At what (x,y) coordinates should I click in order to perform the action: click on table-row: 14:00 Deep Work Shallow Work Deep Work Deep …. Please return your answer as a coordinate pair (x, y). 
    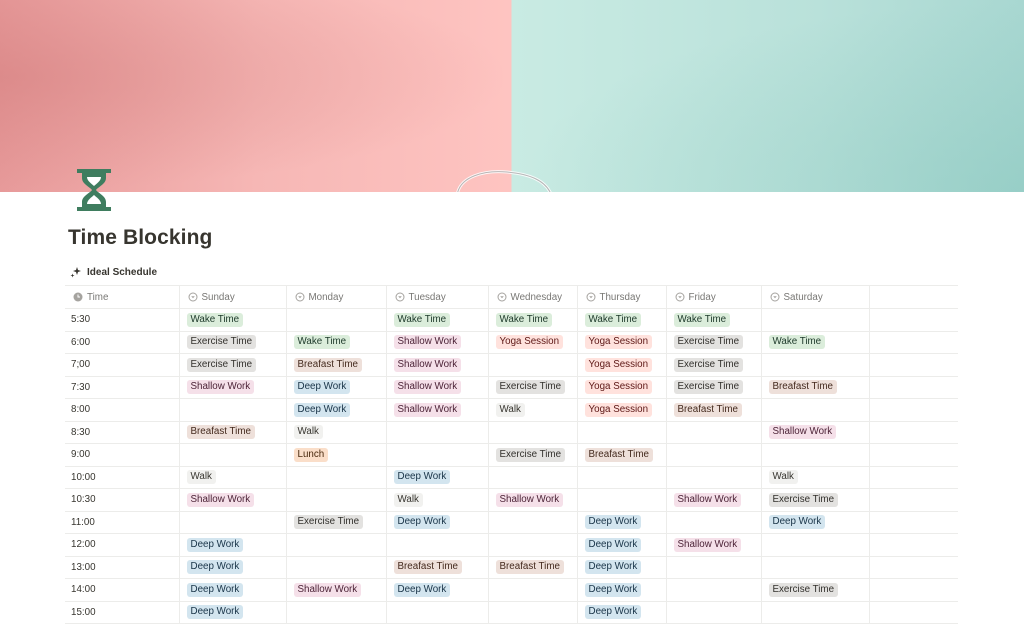
    Looking at the image, I should click on (511, 590).